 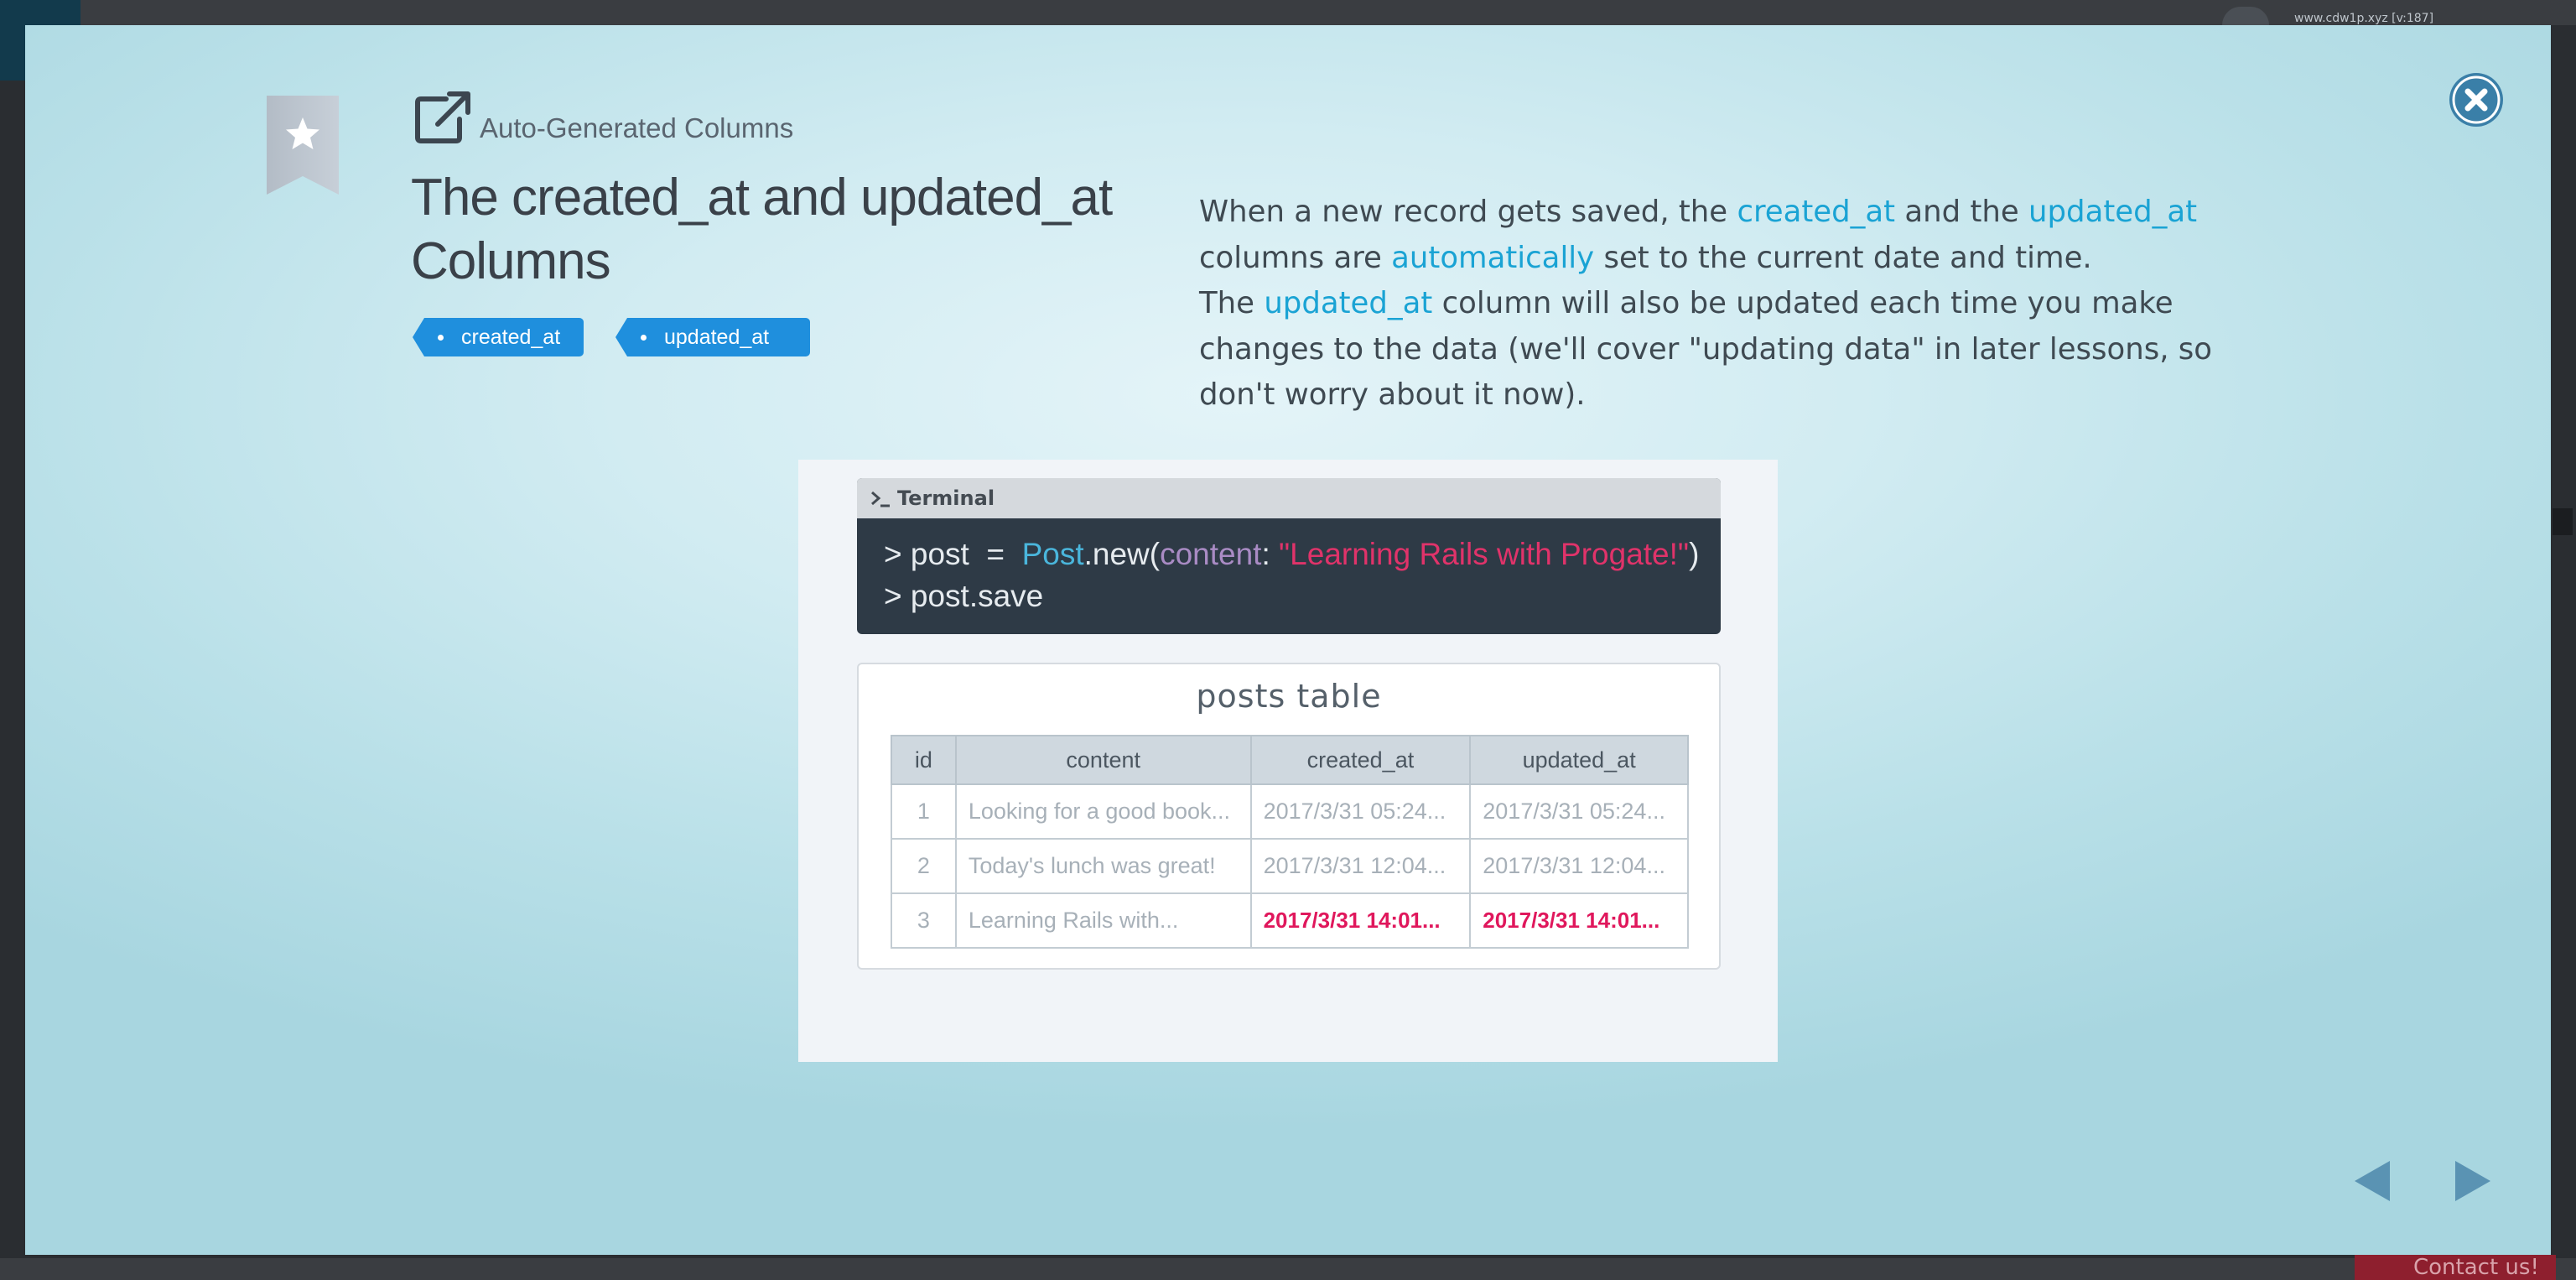 What do you see at coordinates (762, 229) in the screenshot?
I see `slide-title: The created_at and updated_at Columns` at bounding box center [762, 229].